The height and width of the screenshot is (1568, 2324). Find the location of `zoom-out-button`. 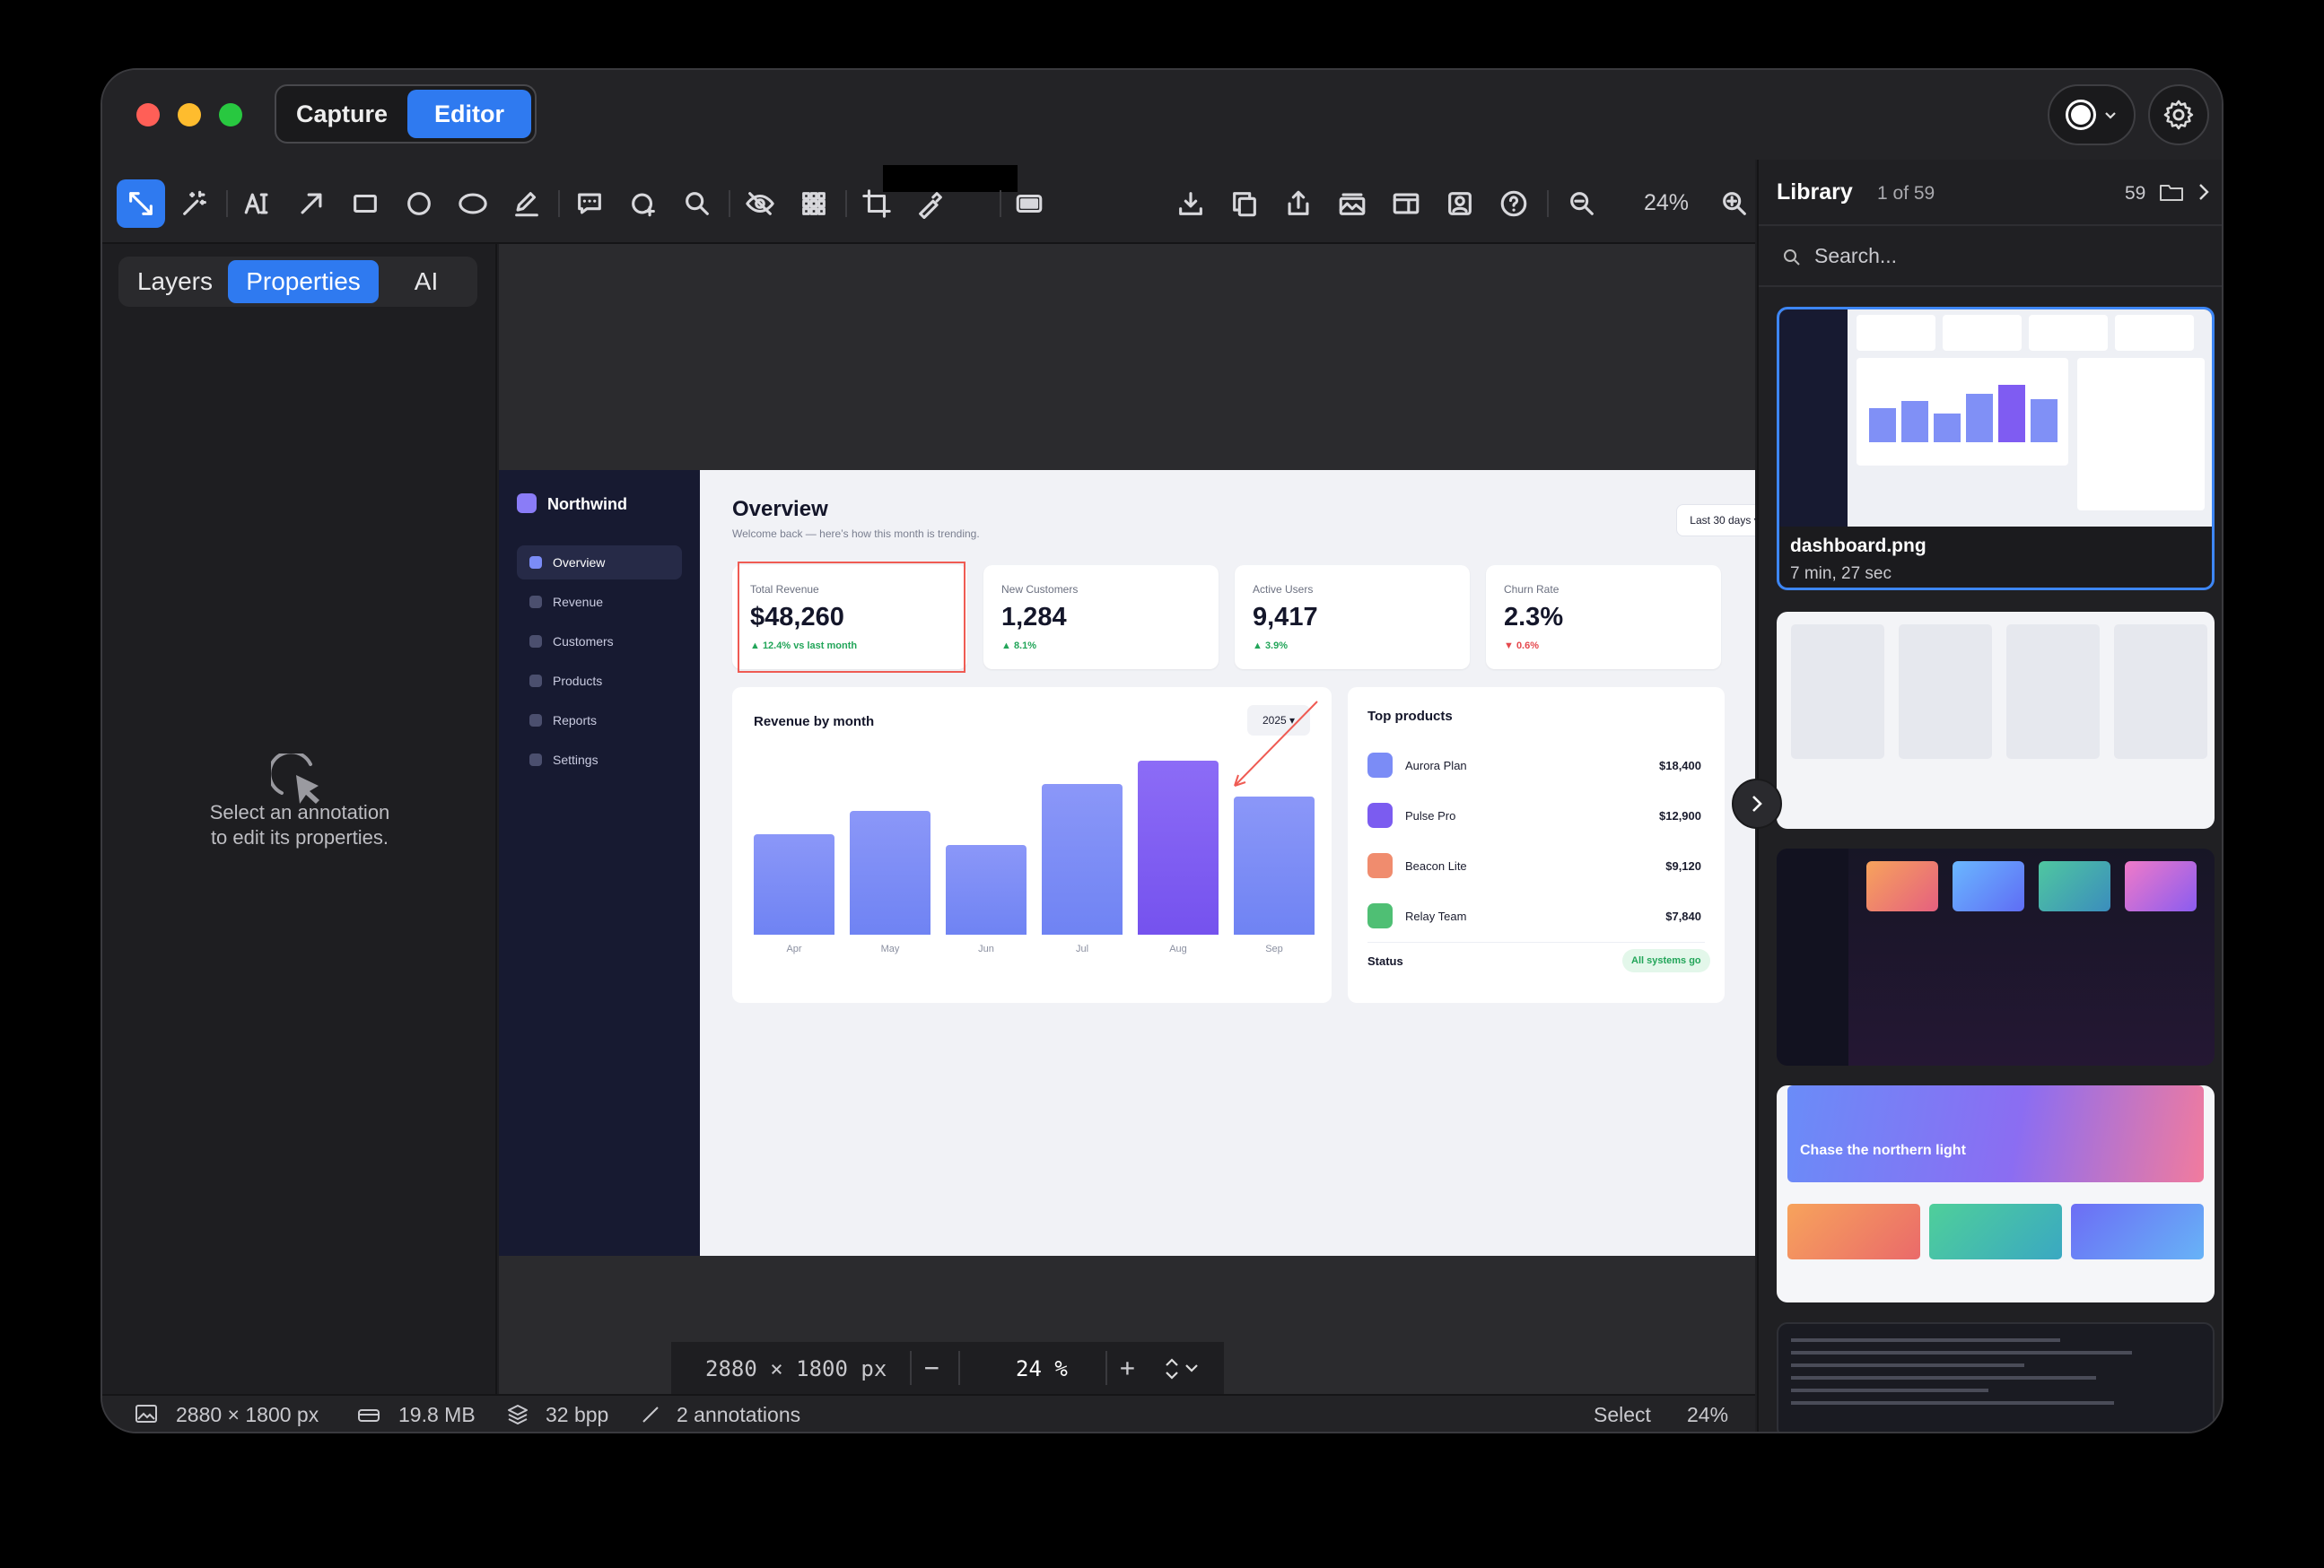

zoom-out-button is located at coordinates (1582, 204).